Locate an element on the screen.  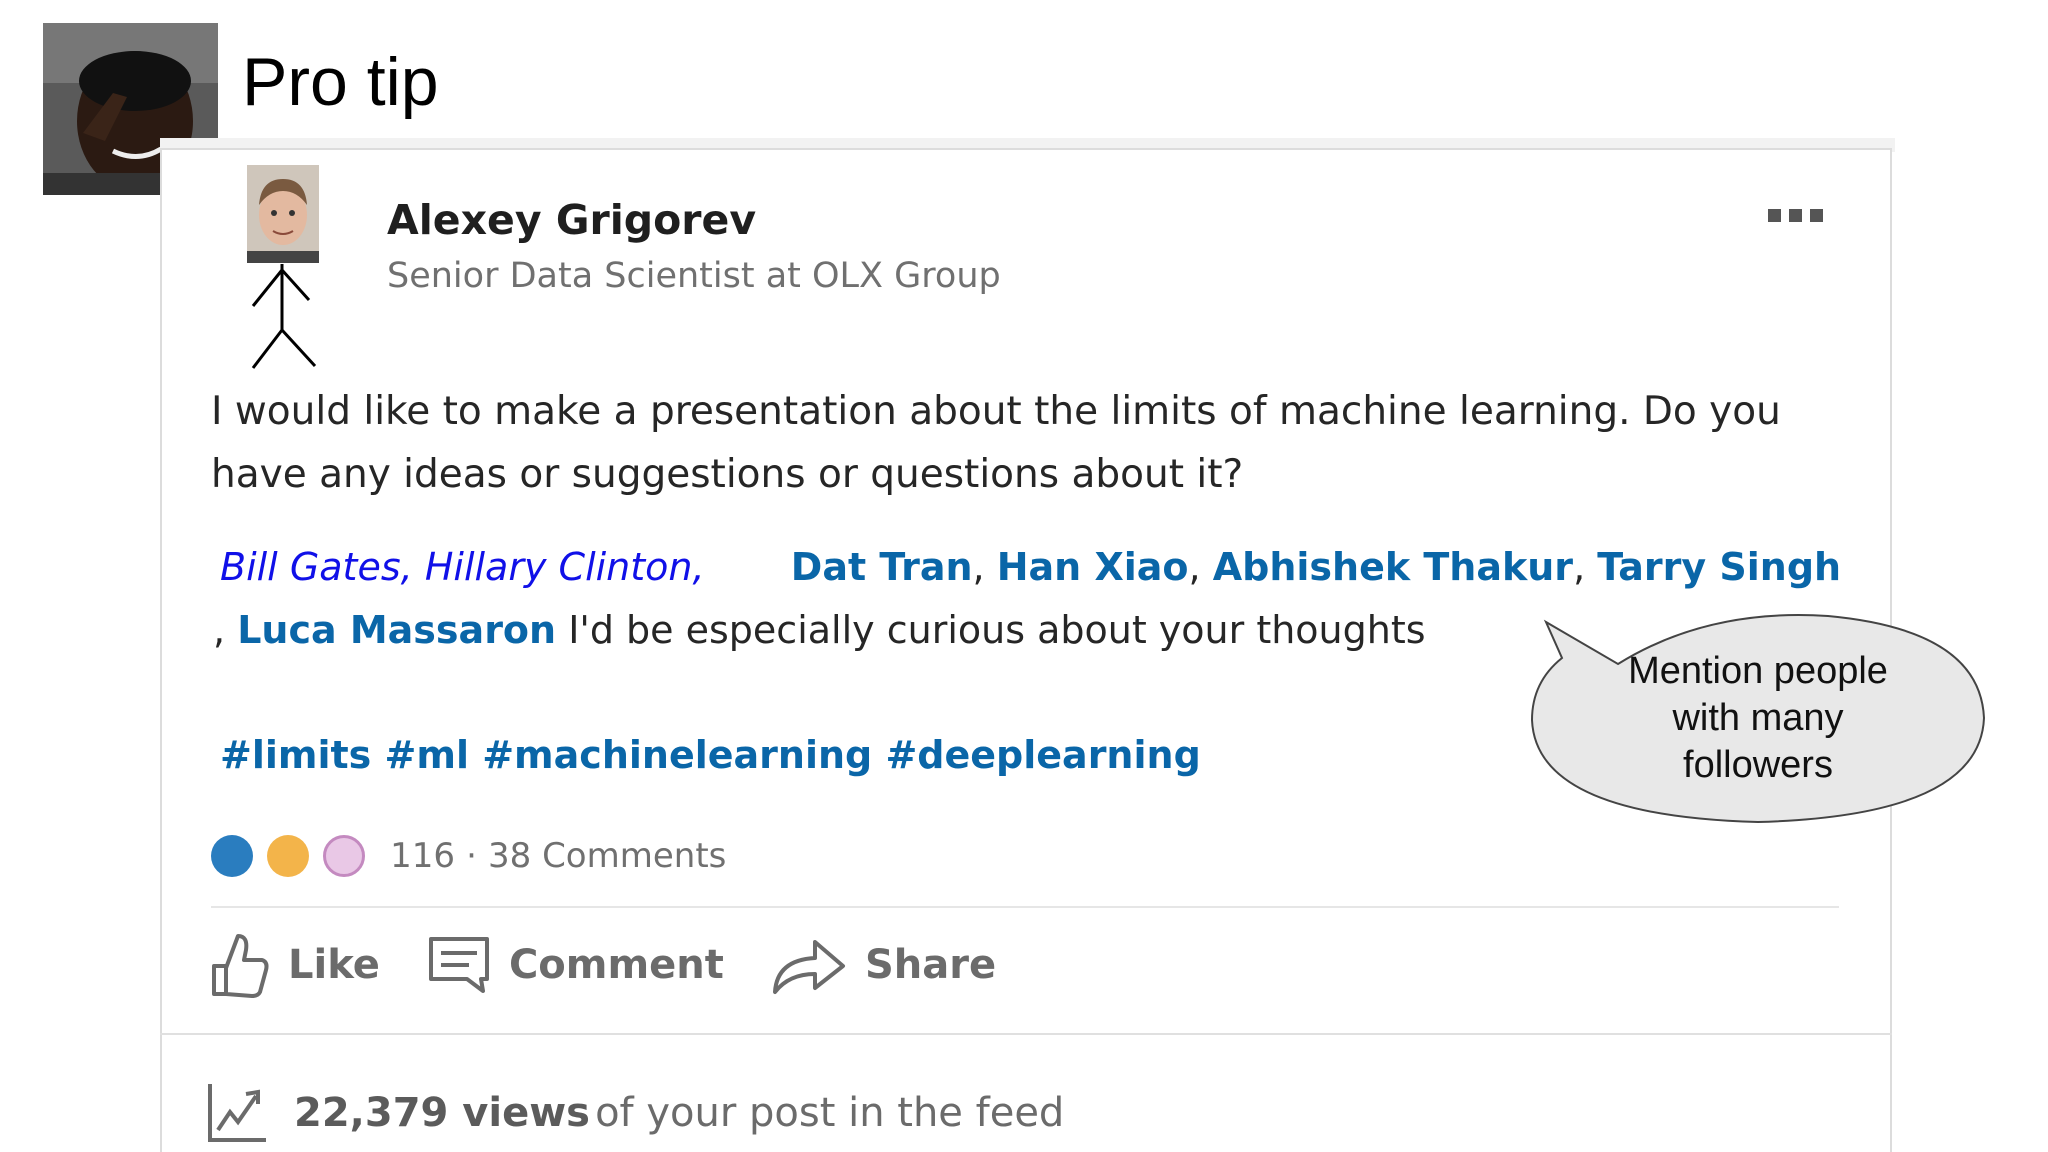
callout-line: Mention people is located at coordinates (1758, 671).